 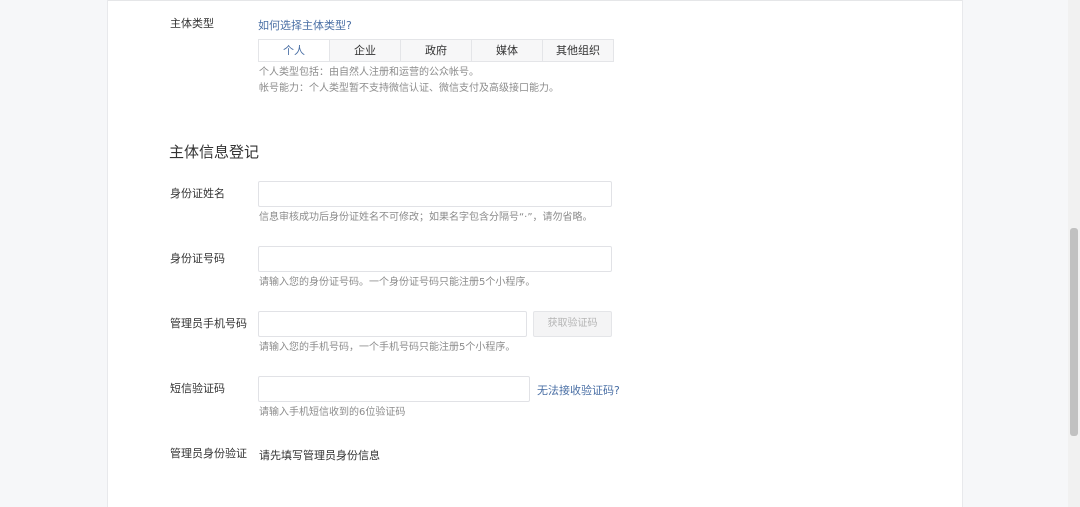 What do you see at coordinates (192, 23) in the screenshot?
I see `entity-type-label: 主体类型` at bounding box center [192, 23].